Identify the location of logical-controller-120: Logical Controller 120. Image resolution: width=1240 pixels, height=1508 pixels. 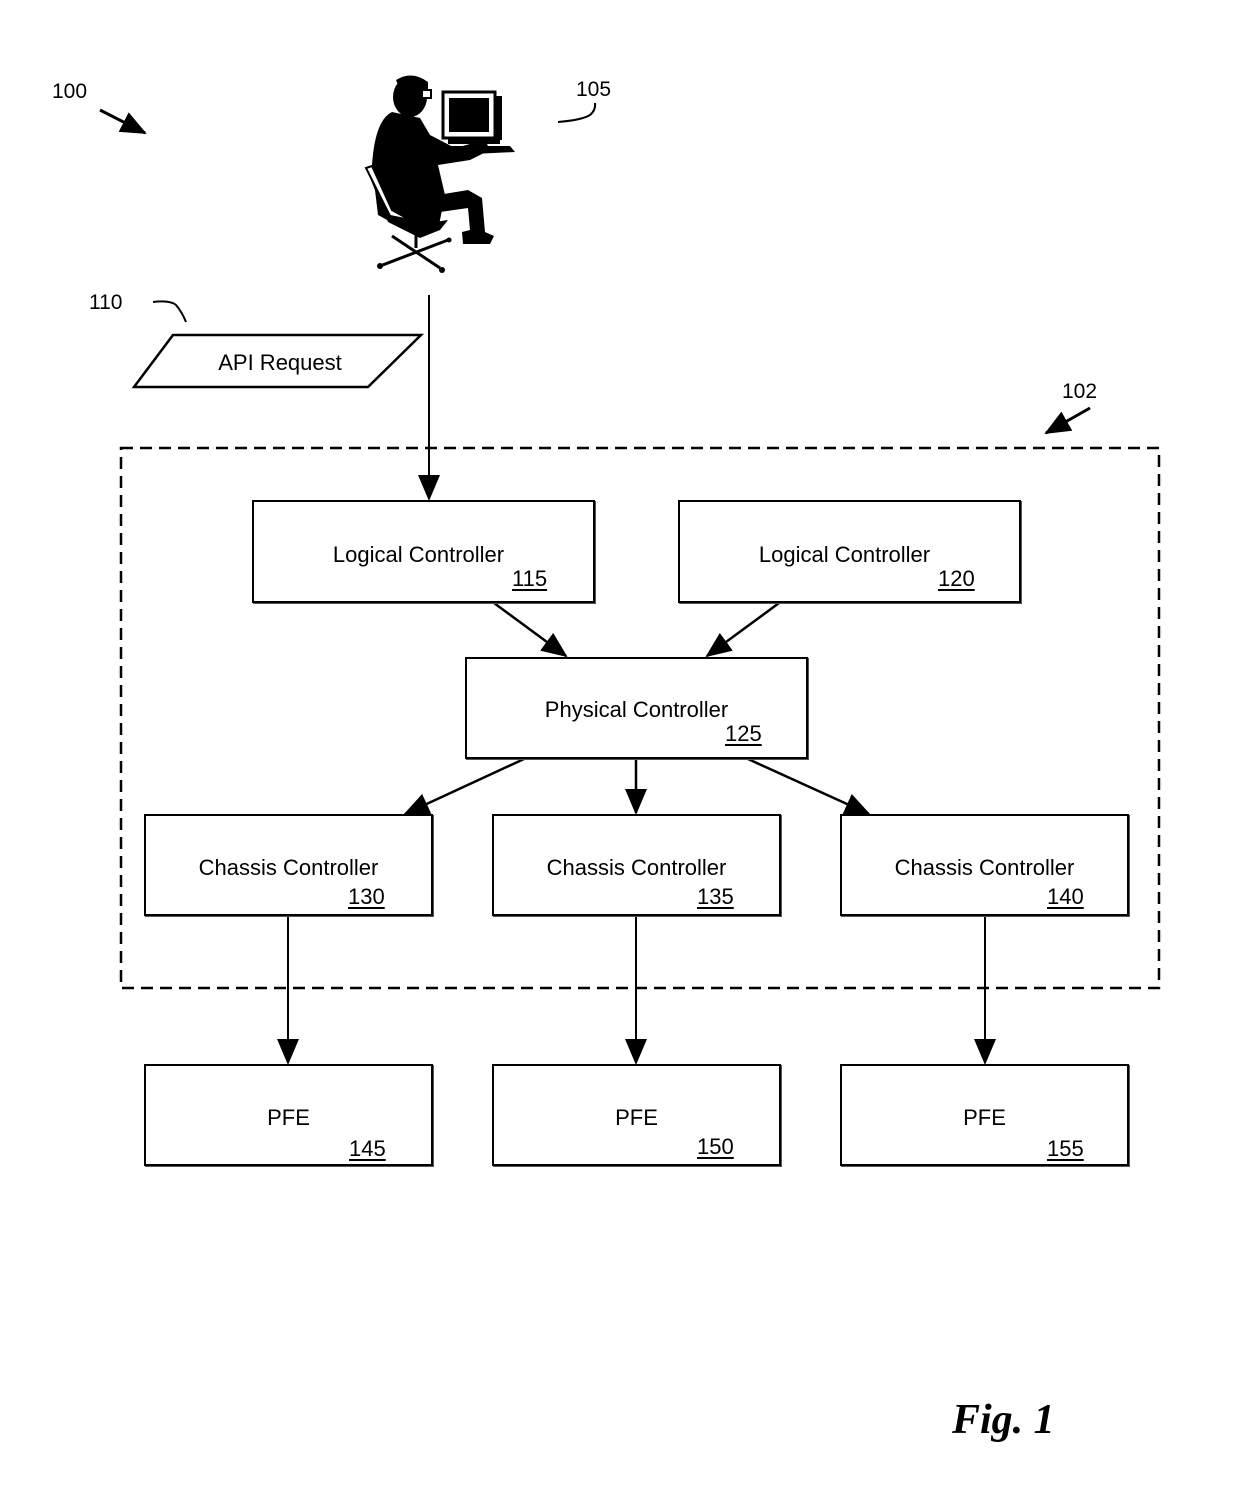
(849, 551).